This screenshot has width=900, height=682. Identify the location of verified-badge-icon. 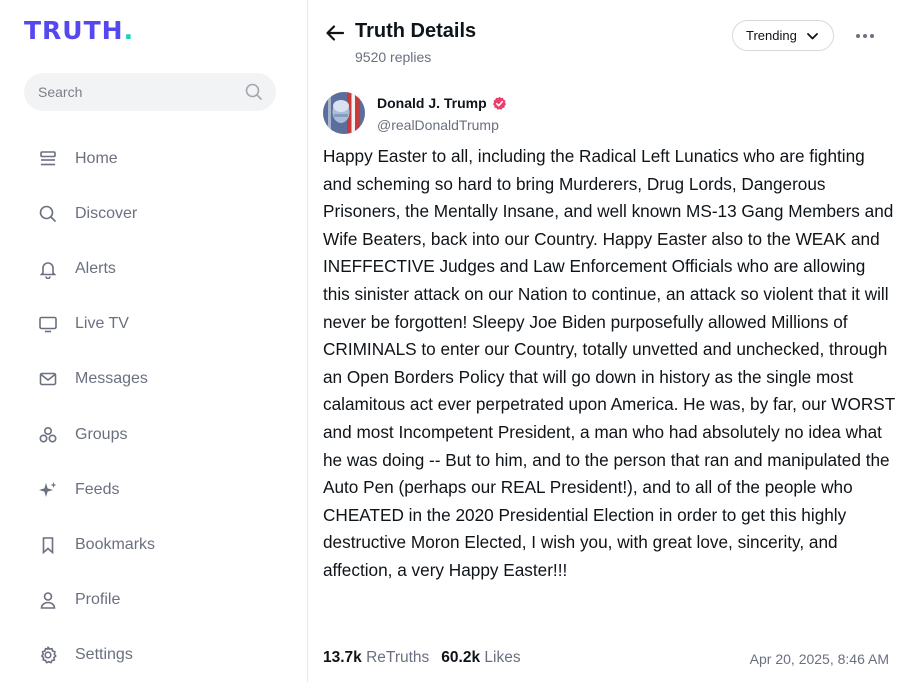
(499, 103).